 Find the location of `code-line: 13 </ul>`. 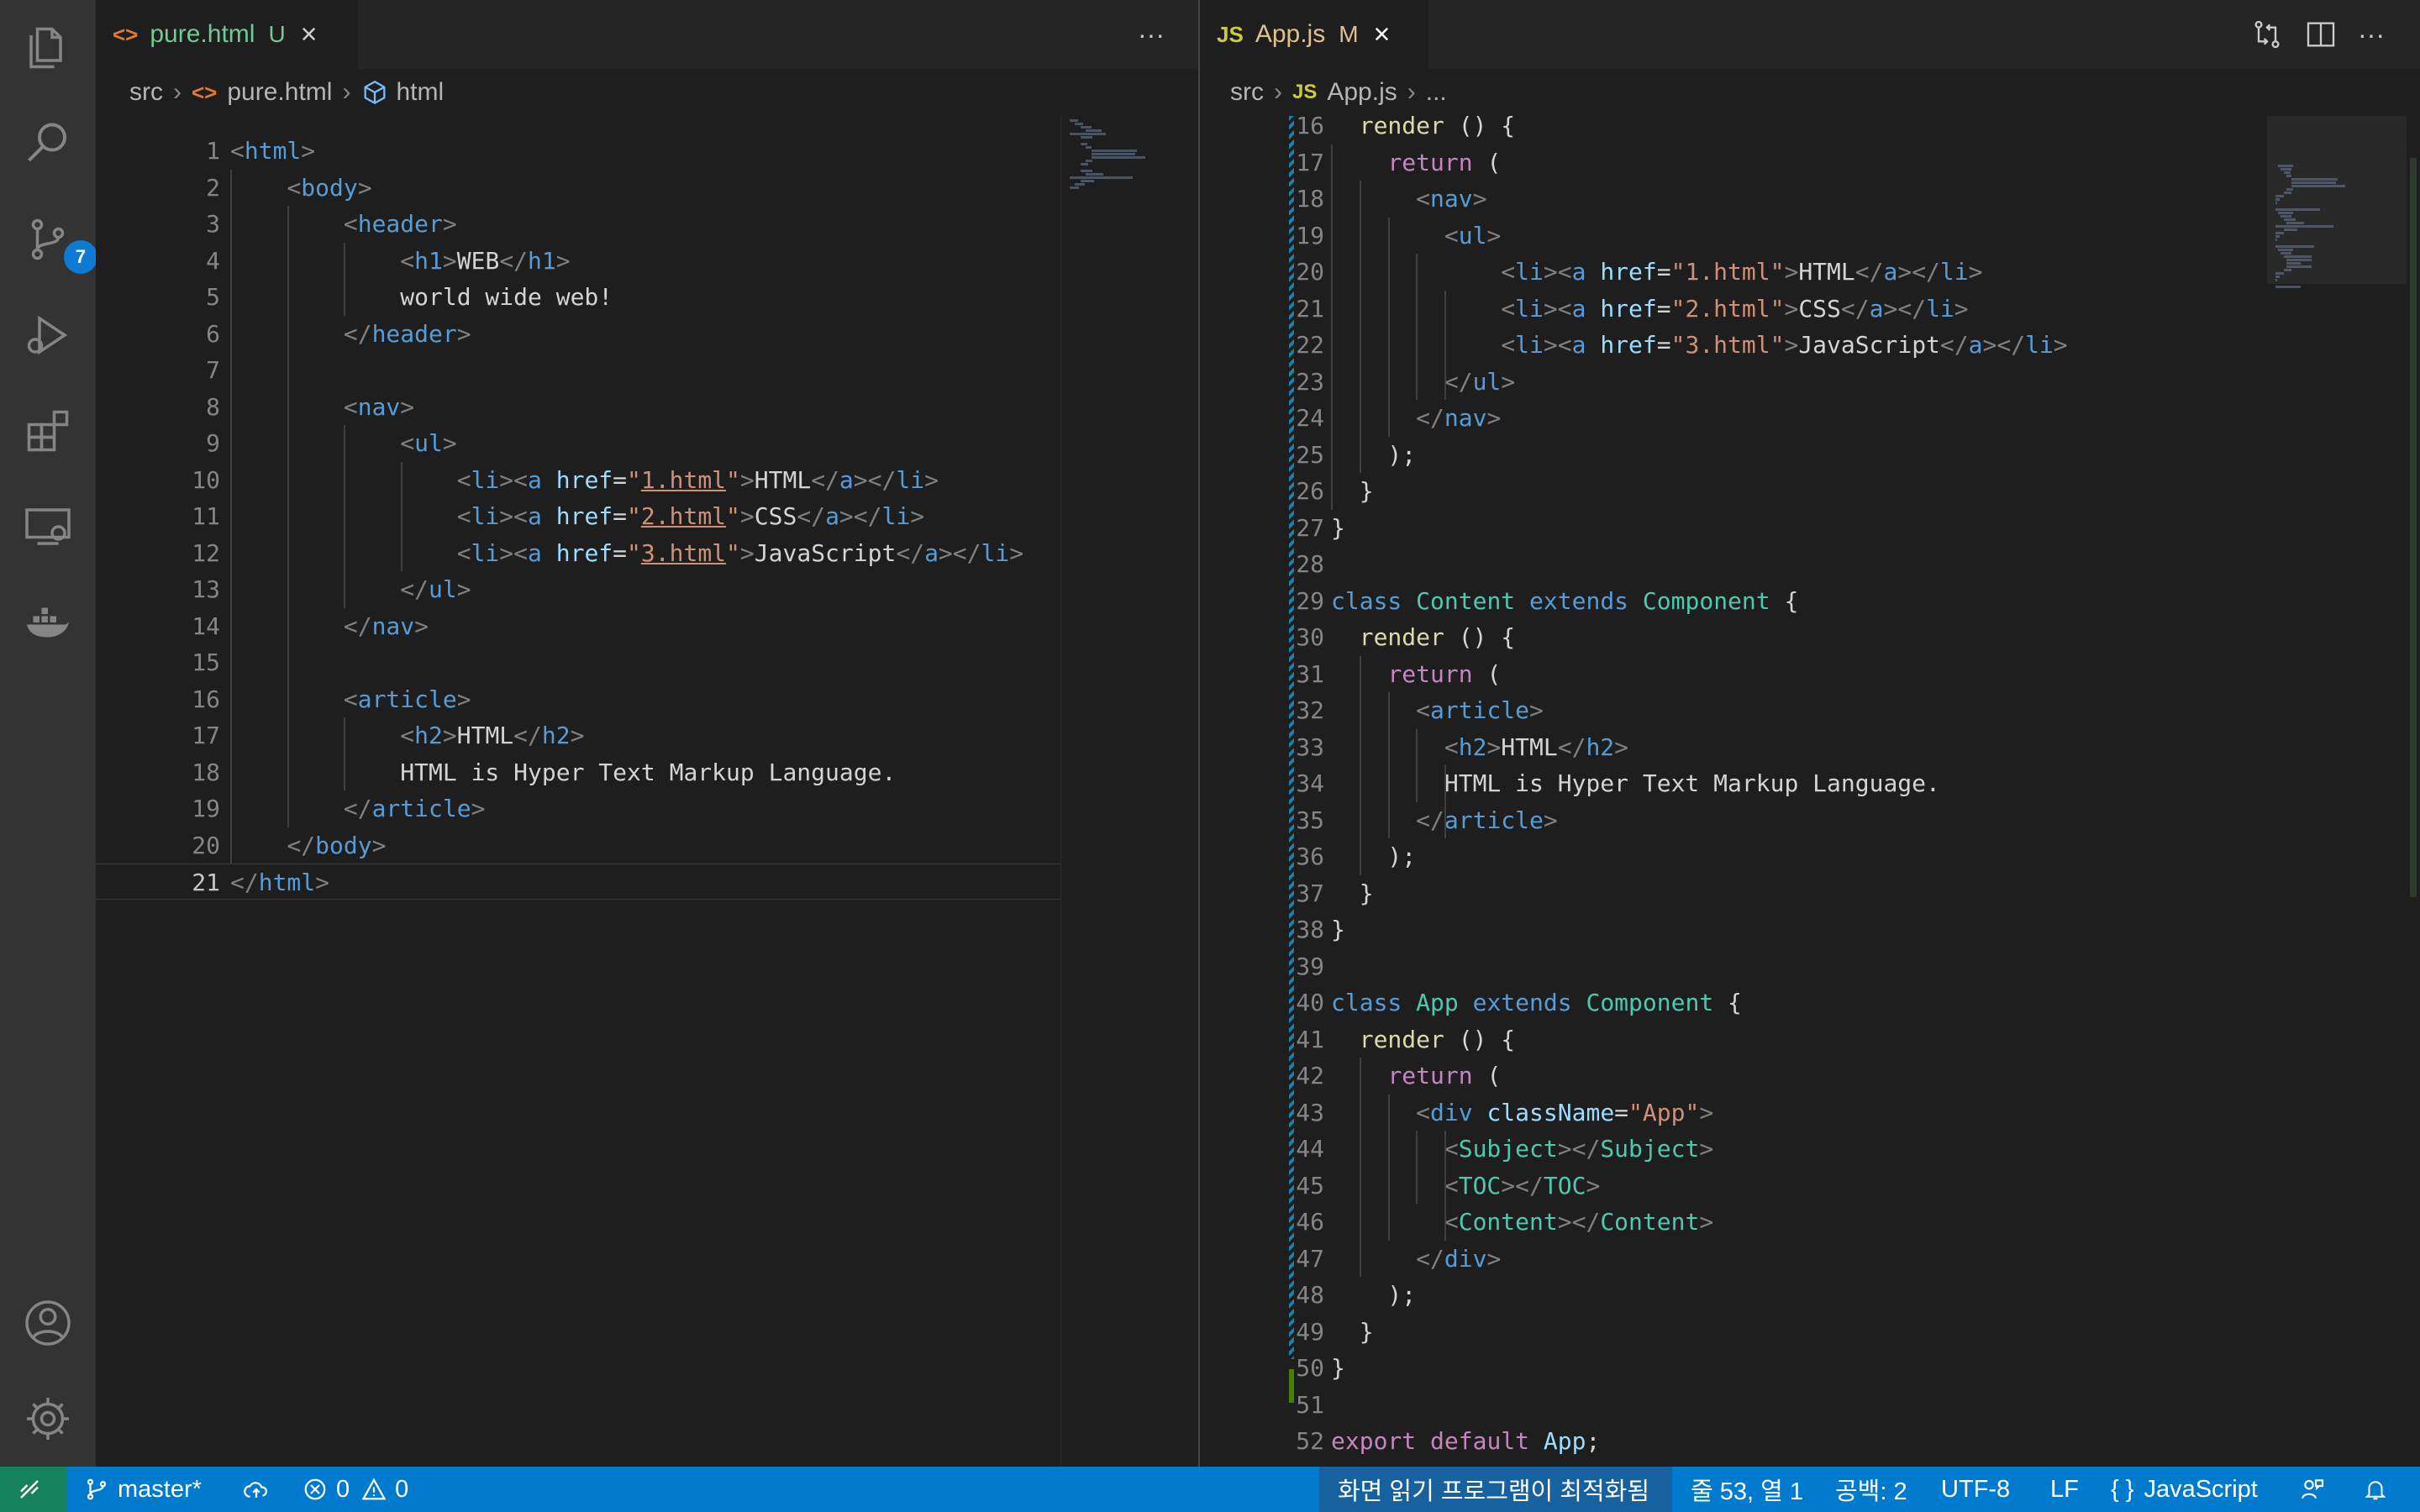

code-line: 13 </ul> is located at coordinates (578, 589).